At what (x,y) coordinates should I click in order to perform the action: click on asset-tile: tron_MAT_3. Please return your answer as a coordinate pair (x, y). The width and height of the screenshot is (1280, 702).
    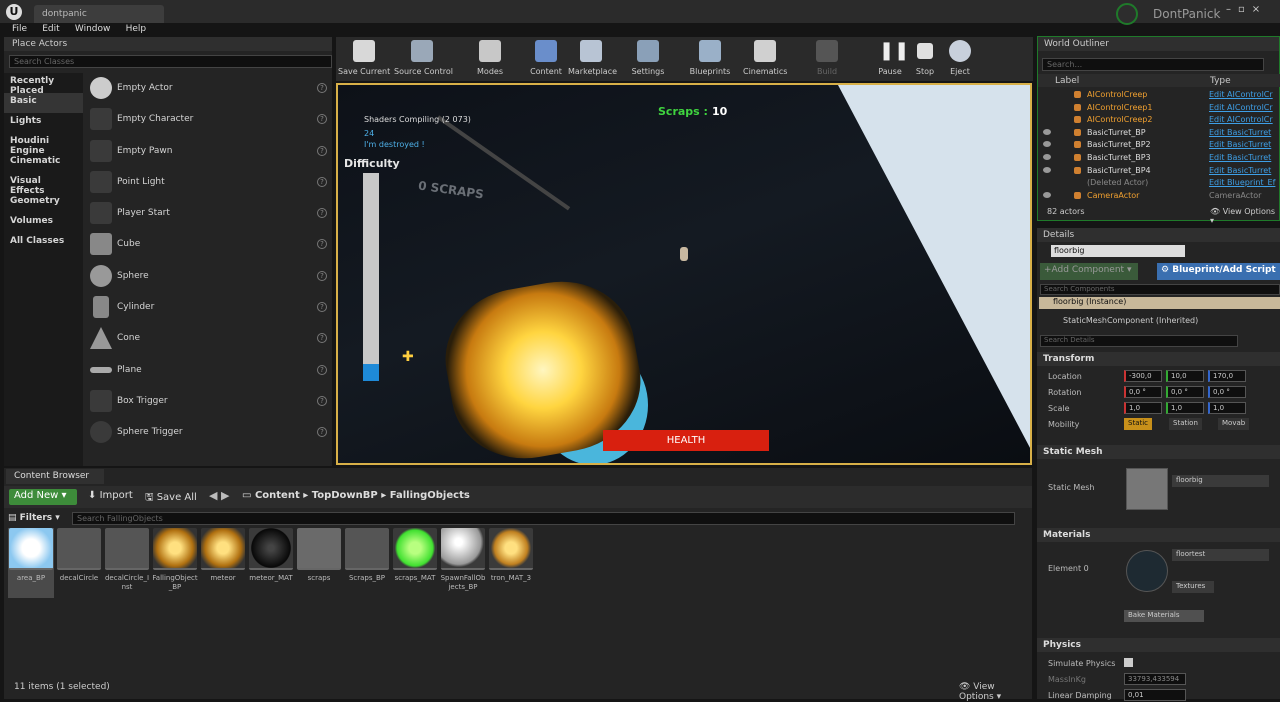
    Looking at the image, I should click on (511, 555).